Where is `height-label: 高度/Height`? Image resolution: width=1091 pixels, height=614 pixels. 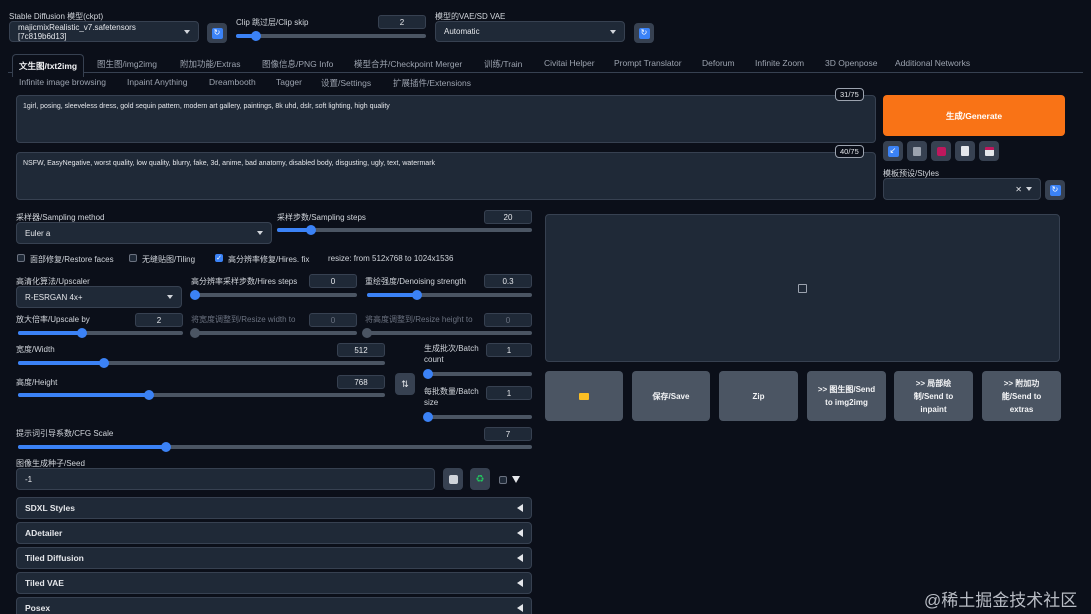
height-label: 高度/Height is located at coordinates (37, 382).